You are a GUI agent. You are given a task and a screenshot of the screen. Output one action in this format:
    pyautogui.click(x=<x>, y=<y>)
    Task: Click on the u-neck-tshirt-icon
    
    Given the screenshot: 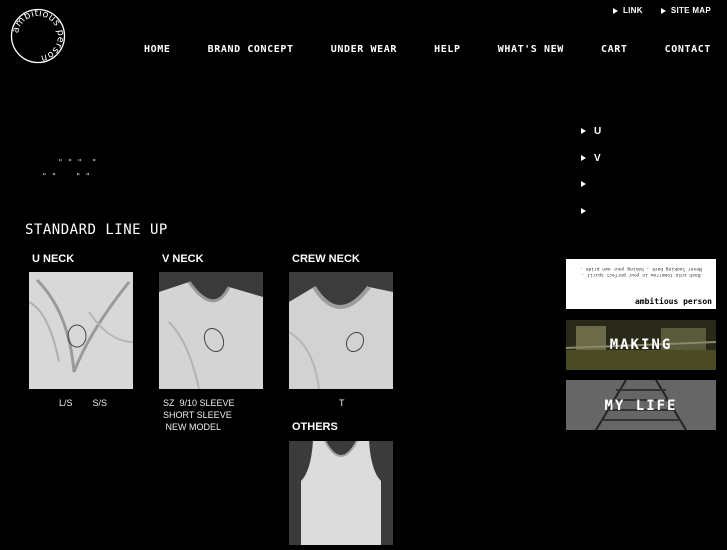 What is the action you would take?
    pyautogui.click(x=81, y=330)
    